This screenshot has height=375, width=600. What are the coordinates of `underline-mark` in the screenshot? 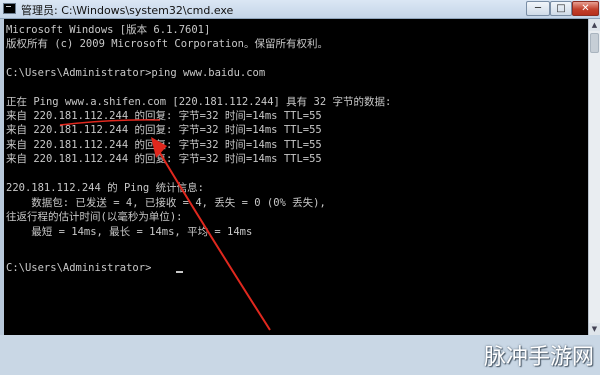 It's located at (110, 122).